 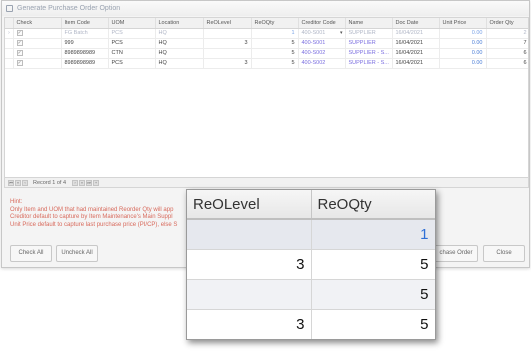 What do you see at coordinates (77, 253) in the screenshot?
I see `uncheck-all-button: Uncheck All` at bounding box center [77, 253].